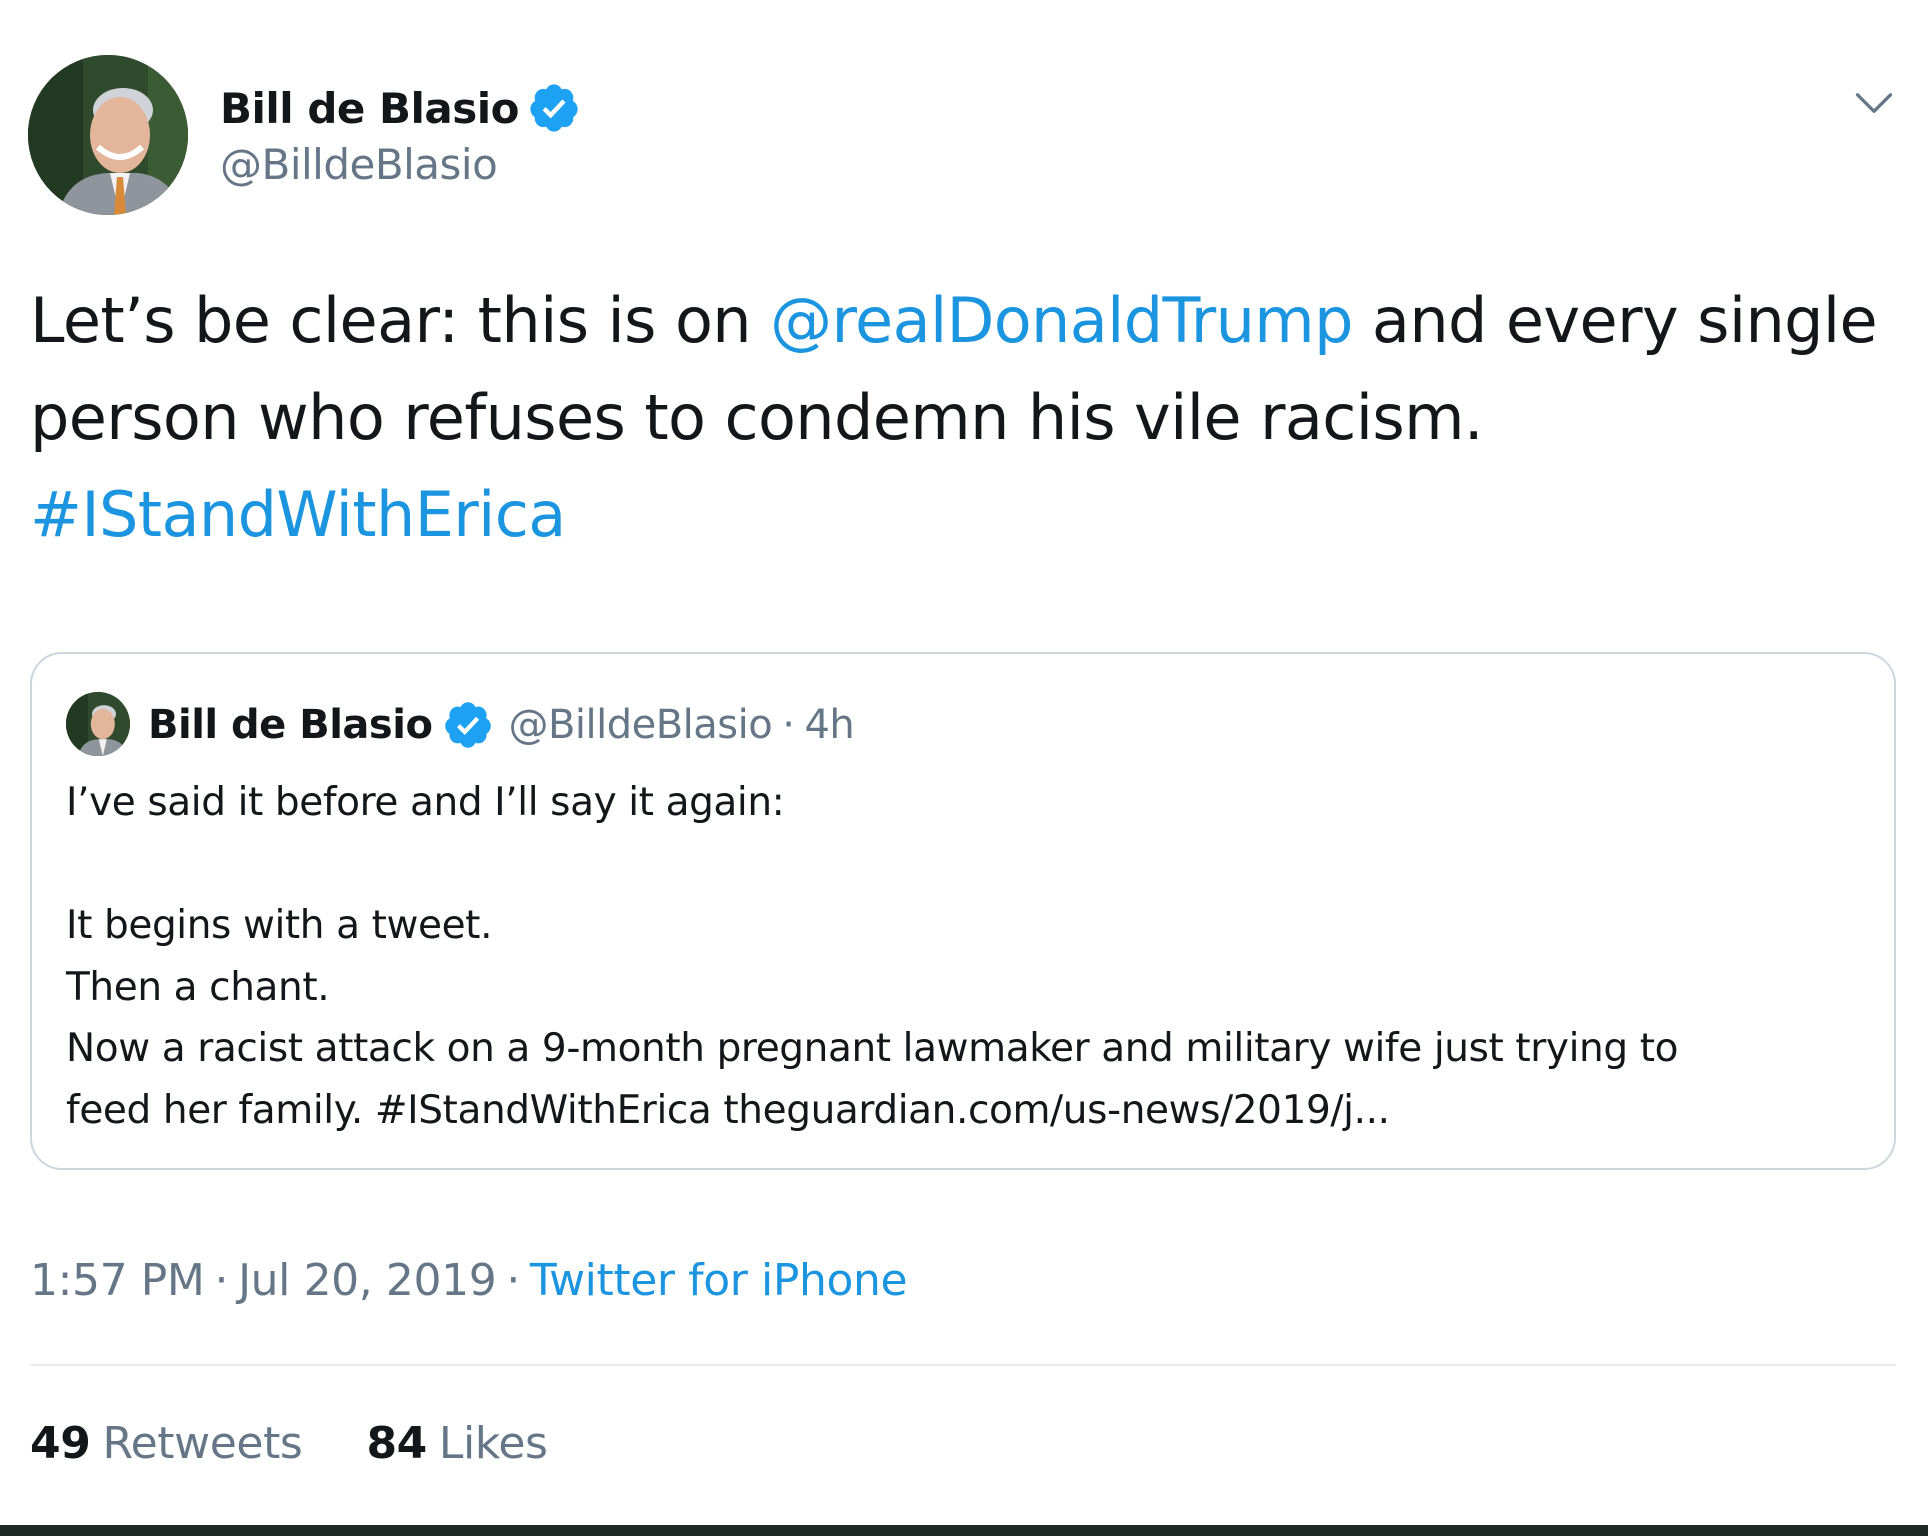 The width and height of the screenshot is (1928, 1536). I want to click on tweet-text-part: Let’s be clear: this is on, so click(400, 320).